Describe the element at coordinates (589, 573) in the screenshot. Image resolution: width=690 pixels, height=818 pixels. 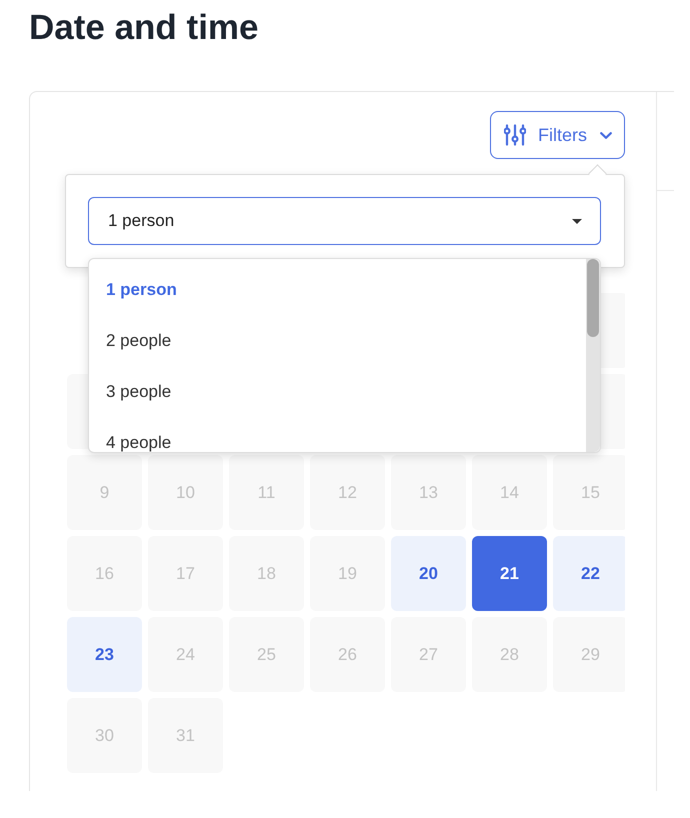
I see `calendar-day: 22` at that location.